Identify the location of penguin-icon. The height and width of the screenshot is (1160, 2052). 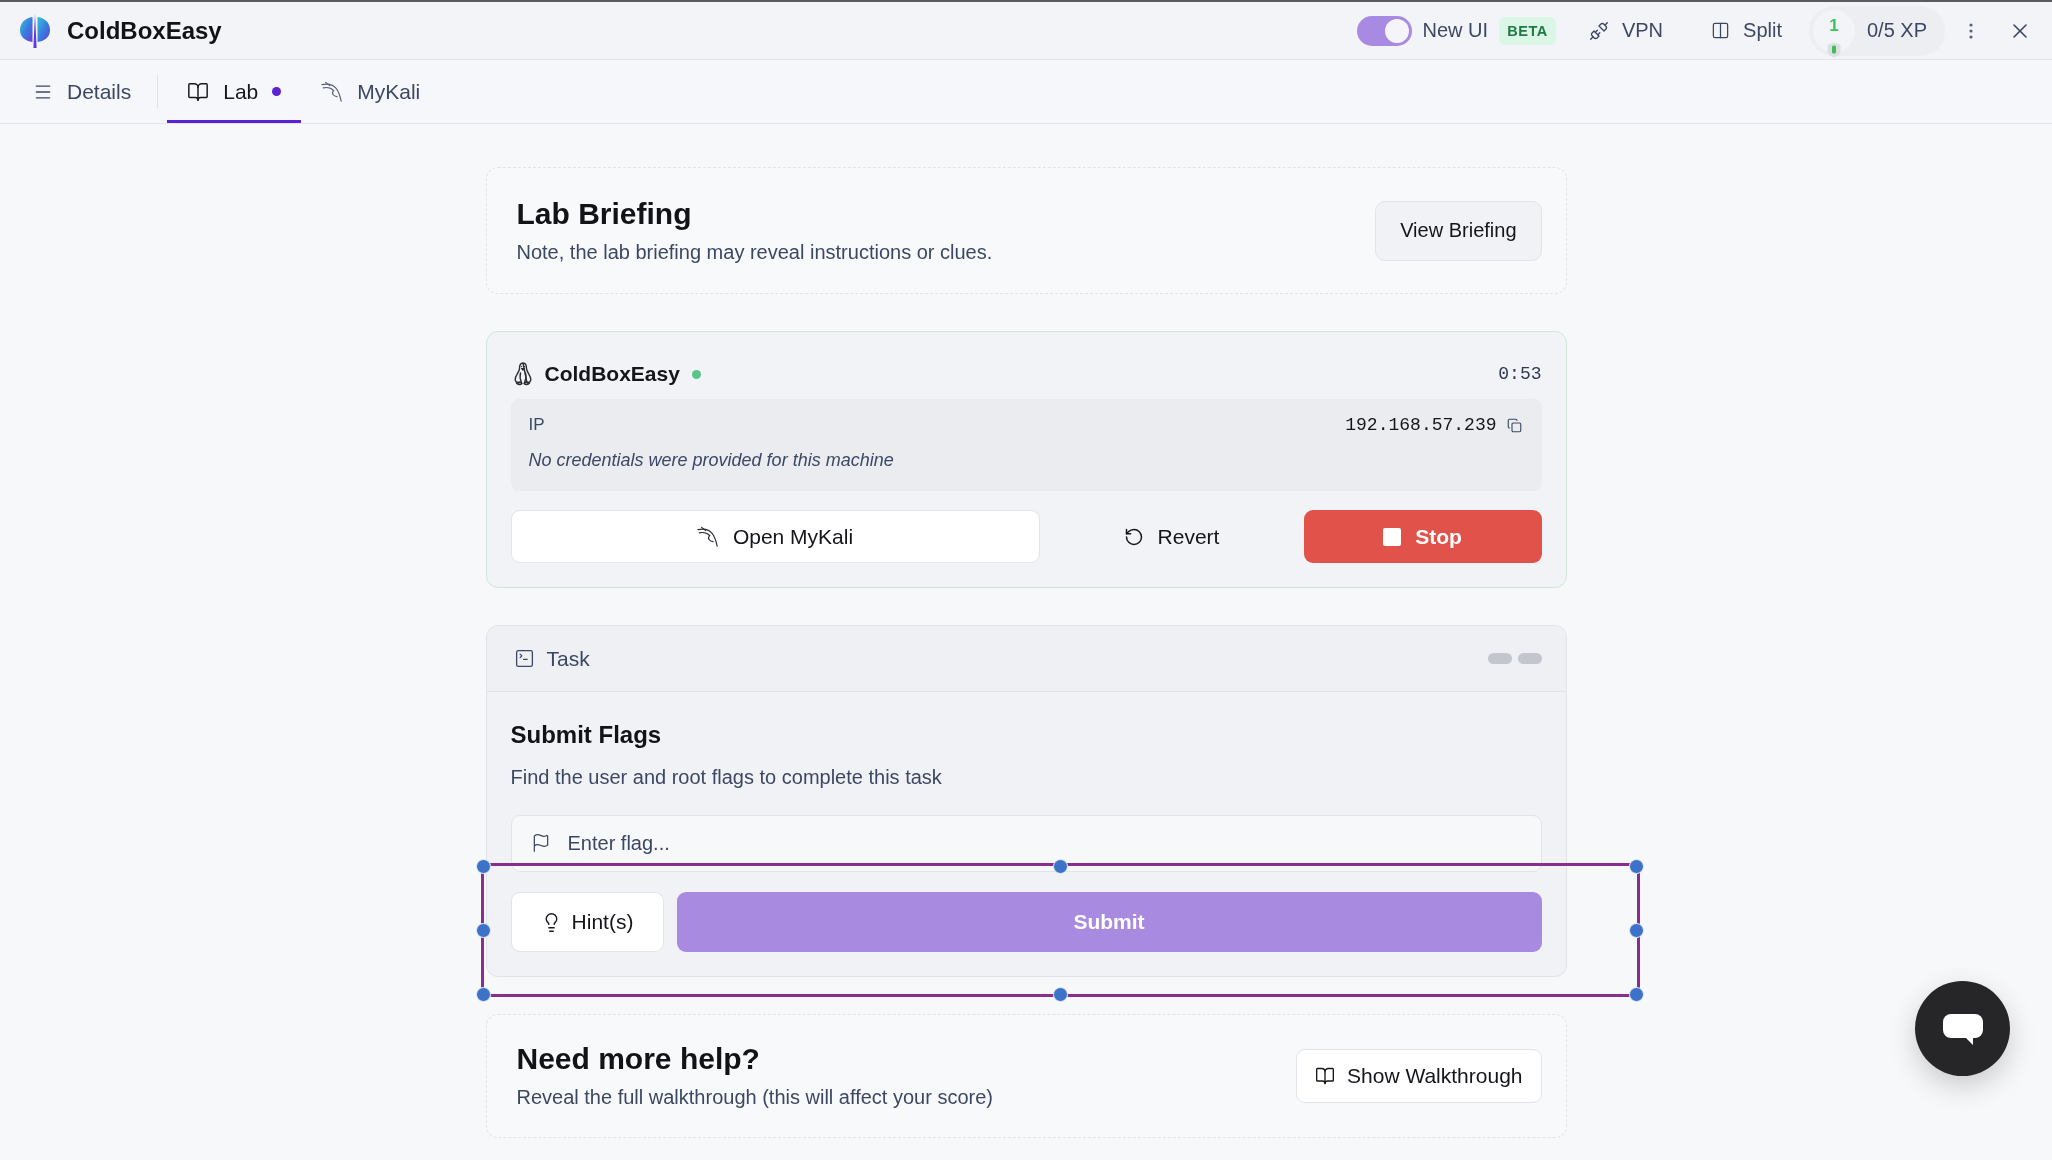
(522, 374).